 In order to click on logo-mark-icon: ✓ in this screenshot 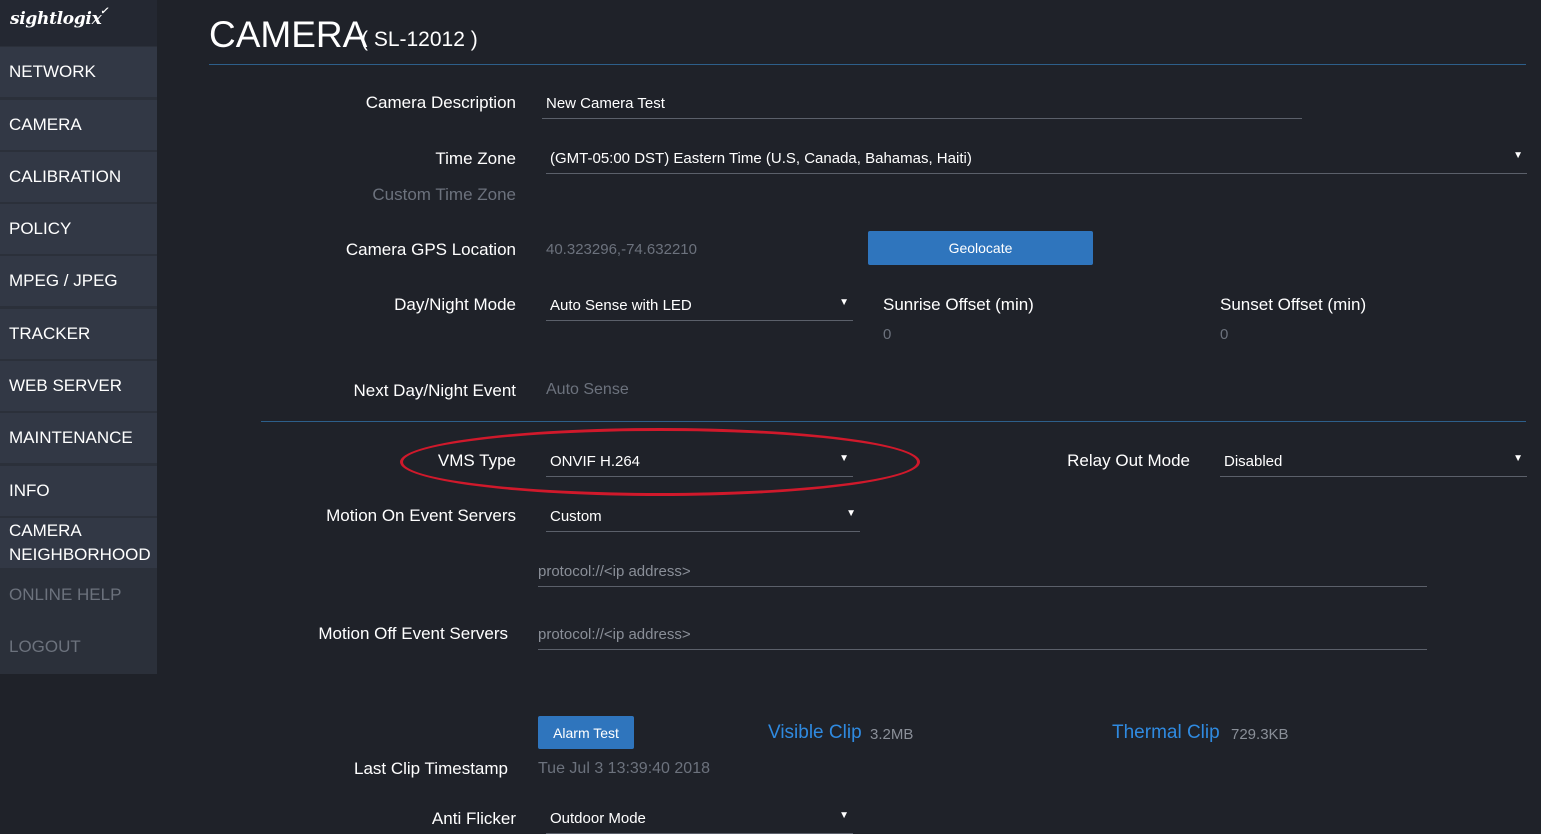, I will do `click(104, 11)`.